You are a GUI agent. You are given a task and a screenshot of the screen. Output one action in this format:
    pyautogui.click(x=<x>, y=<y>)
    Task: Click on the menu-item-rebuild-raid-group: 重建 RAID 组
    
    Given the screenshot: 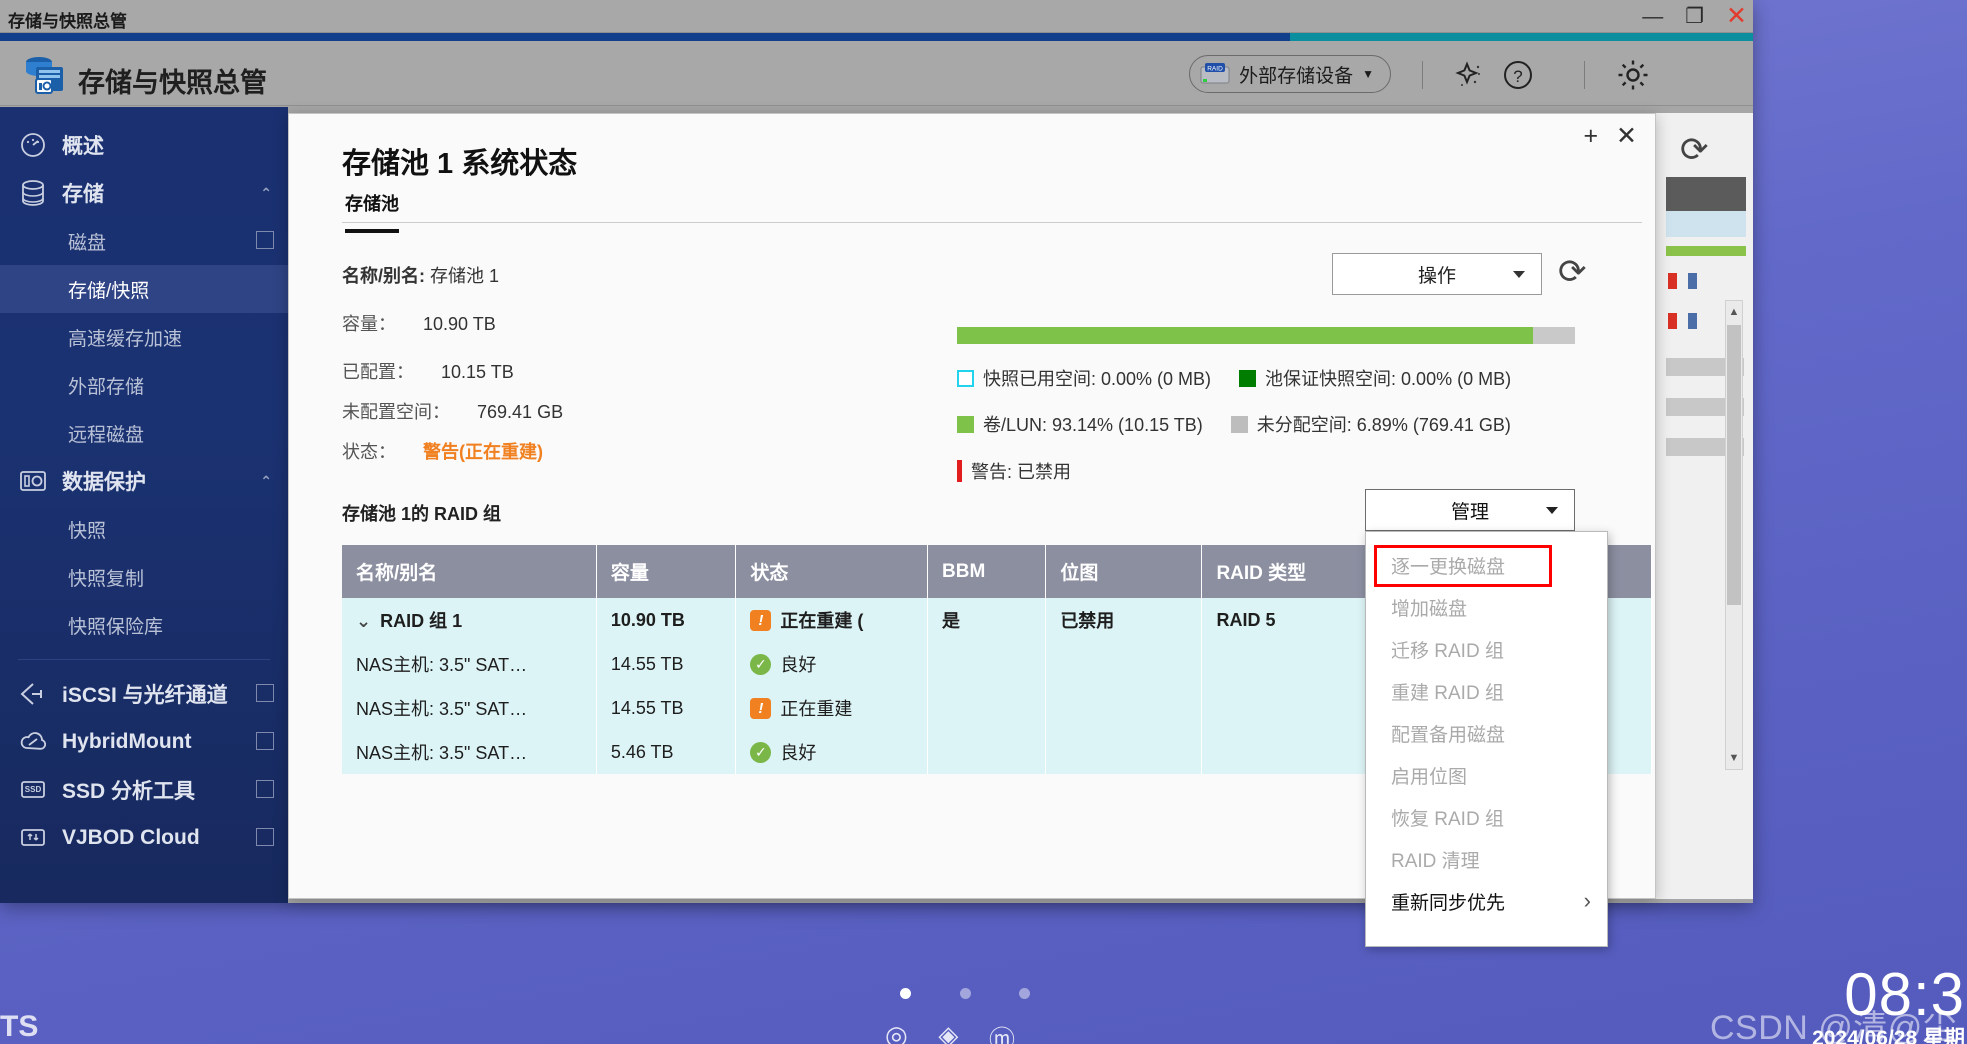 What is the action you would take?
    pyautogui.click(x=1486, y=691)
    